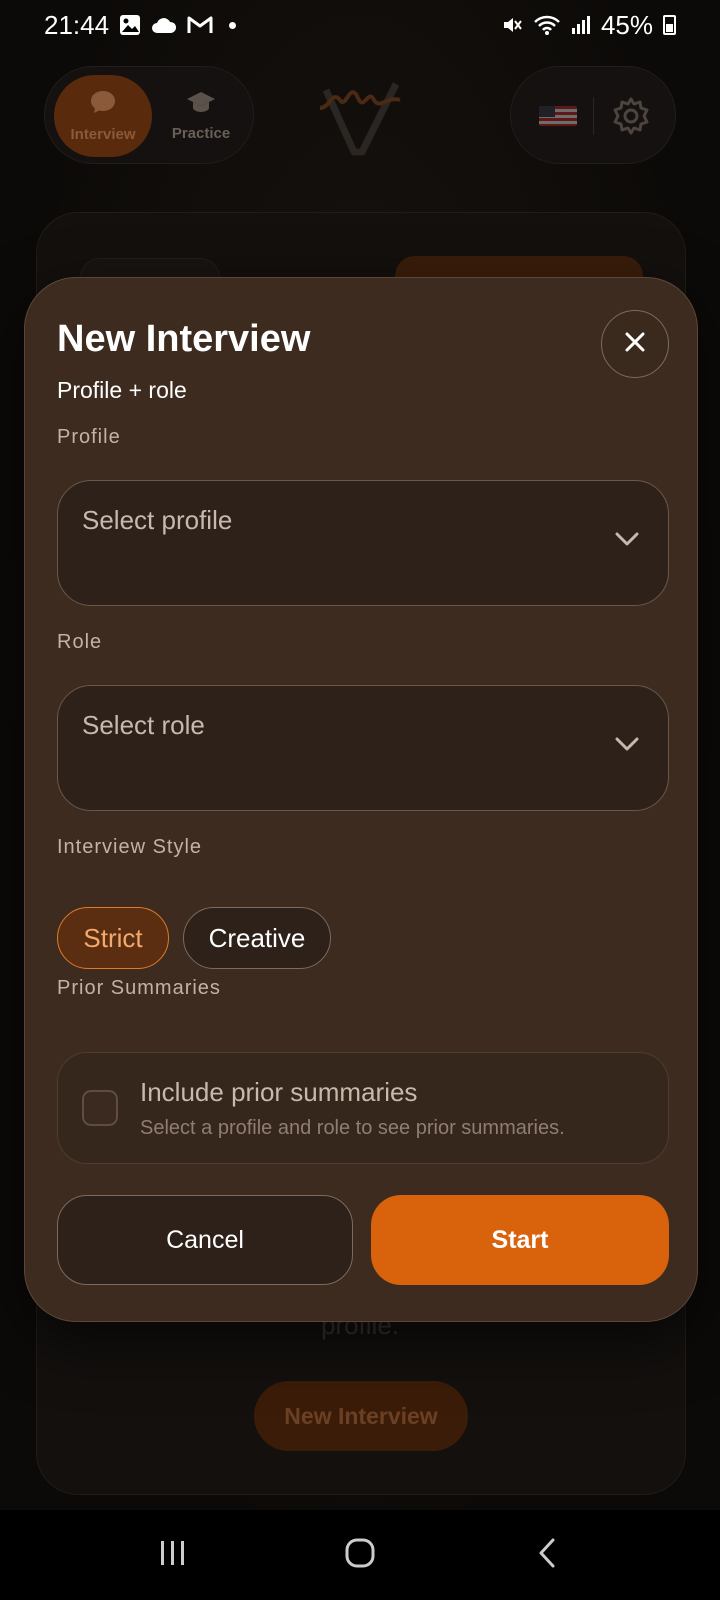 The height and width of the screenshot is (1600, 720). I want to click on start-button: Start, so click(520, 1240).